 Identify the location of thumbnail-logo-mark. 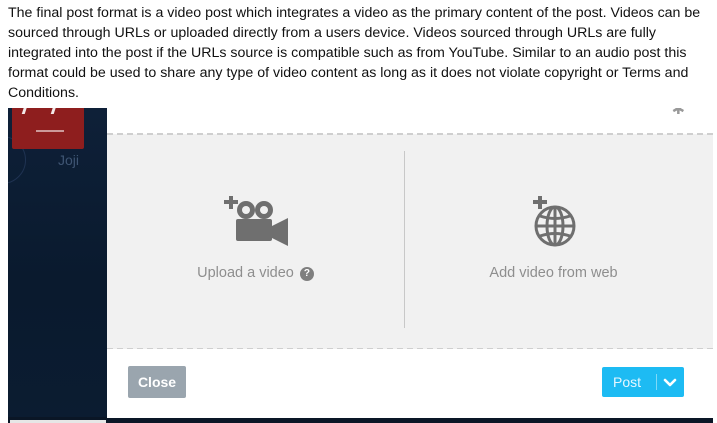
(40, 111).